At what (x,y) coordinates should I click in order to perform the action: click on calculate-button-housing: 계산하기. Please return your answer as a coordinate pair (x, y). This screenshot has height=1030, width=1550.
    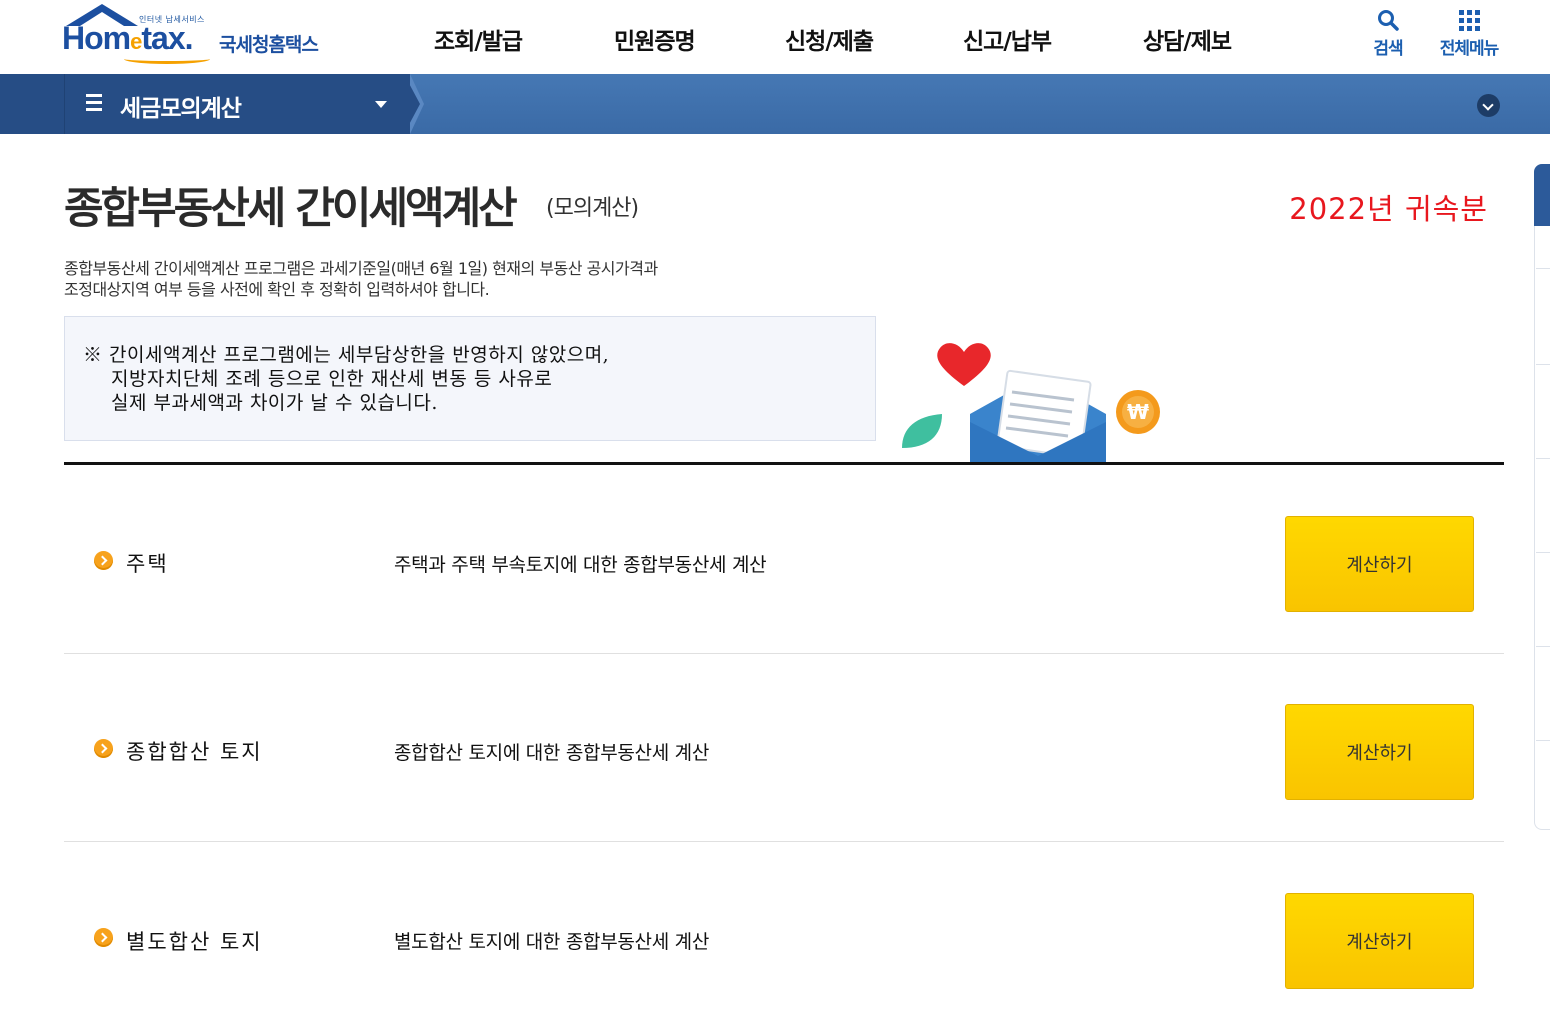
    Looking at the image, I should click on (1379, 564).